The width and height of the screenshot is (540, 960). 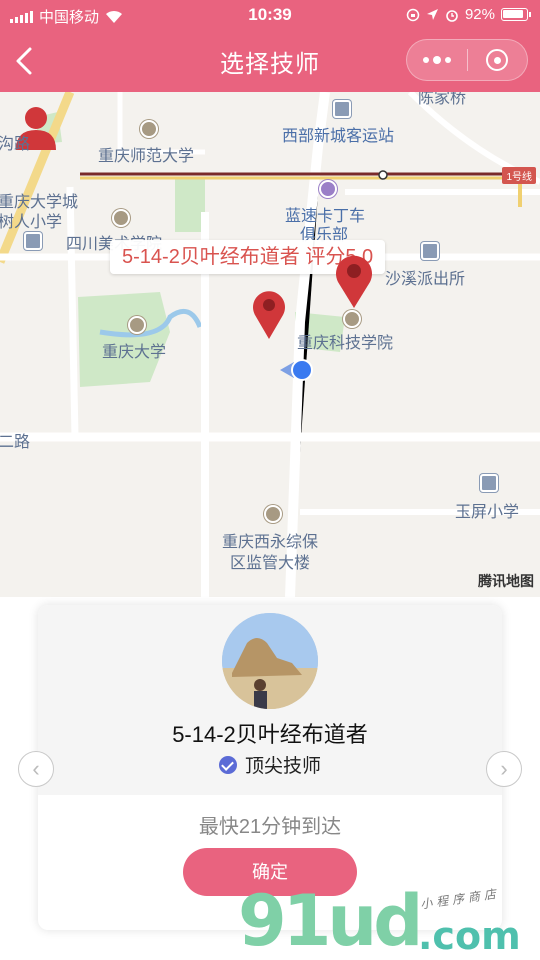 I want to click on poi-label: 沙溪派出所, so click(x=425, y=279).